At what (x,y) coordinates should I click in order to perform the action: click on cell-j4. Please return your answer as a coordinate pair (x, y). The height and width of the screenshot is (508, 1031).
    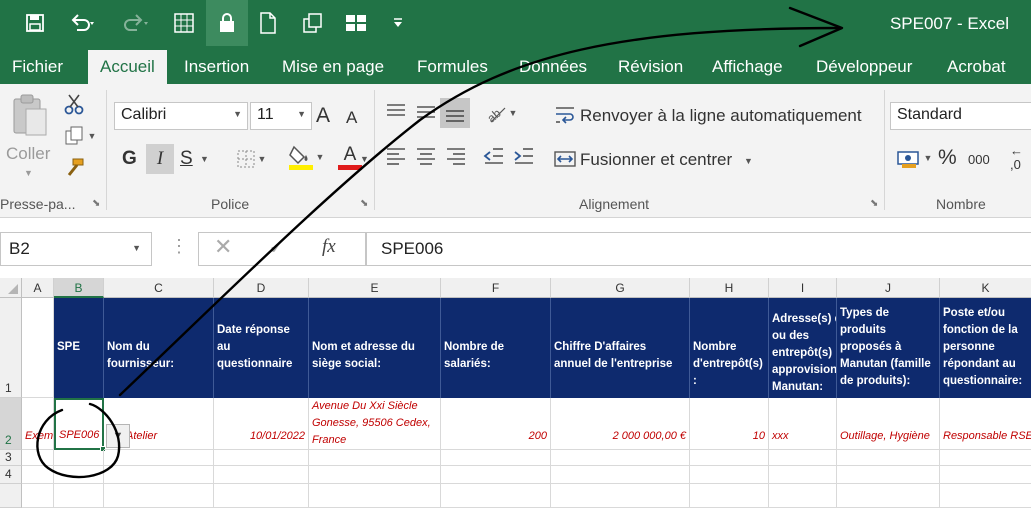
    Looking at the image, I should click on (888, 475).